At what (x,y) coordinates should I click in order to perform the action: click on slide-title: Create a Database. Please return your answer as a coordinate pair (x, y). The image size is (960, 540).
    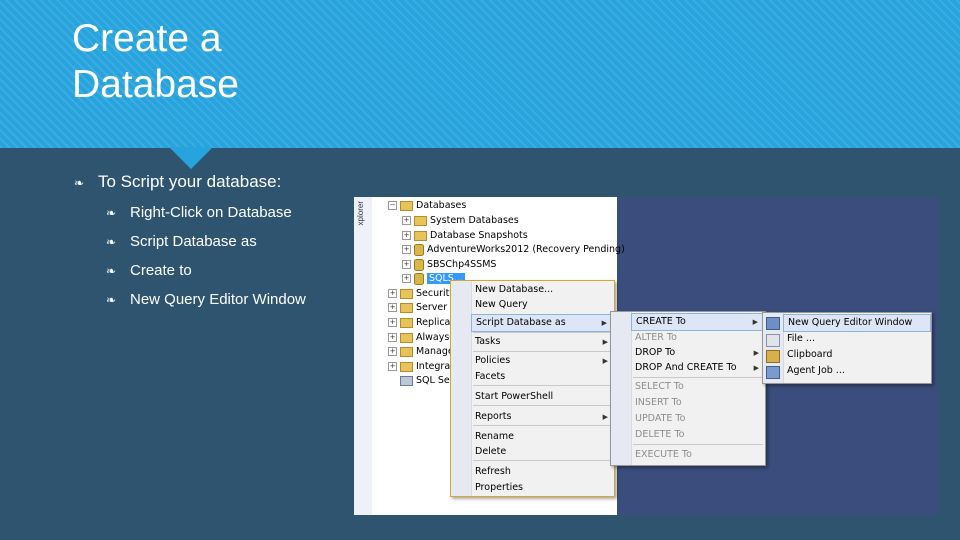
    Looking at the image, I should click on (155, 62).